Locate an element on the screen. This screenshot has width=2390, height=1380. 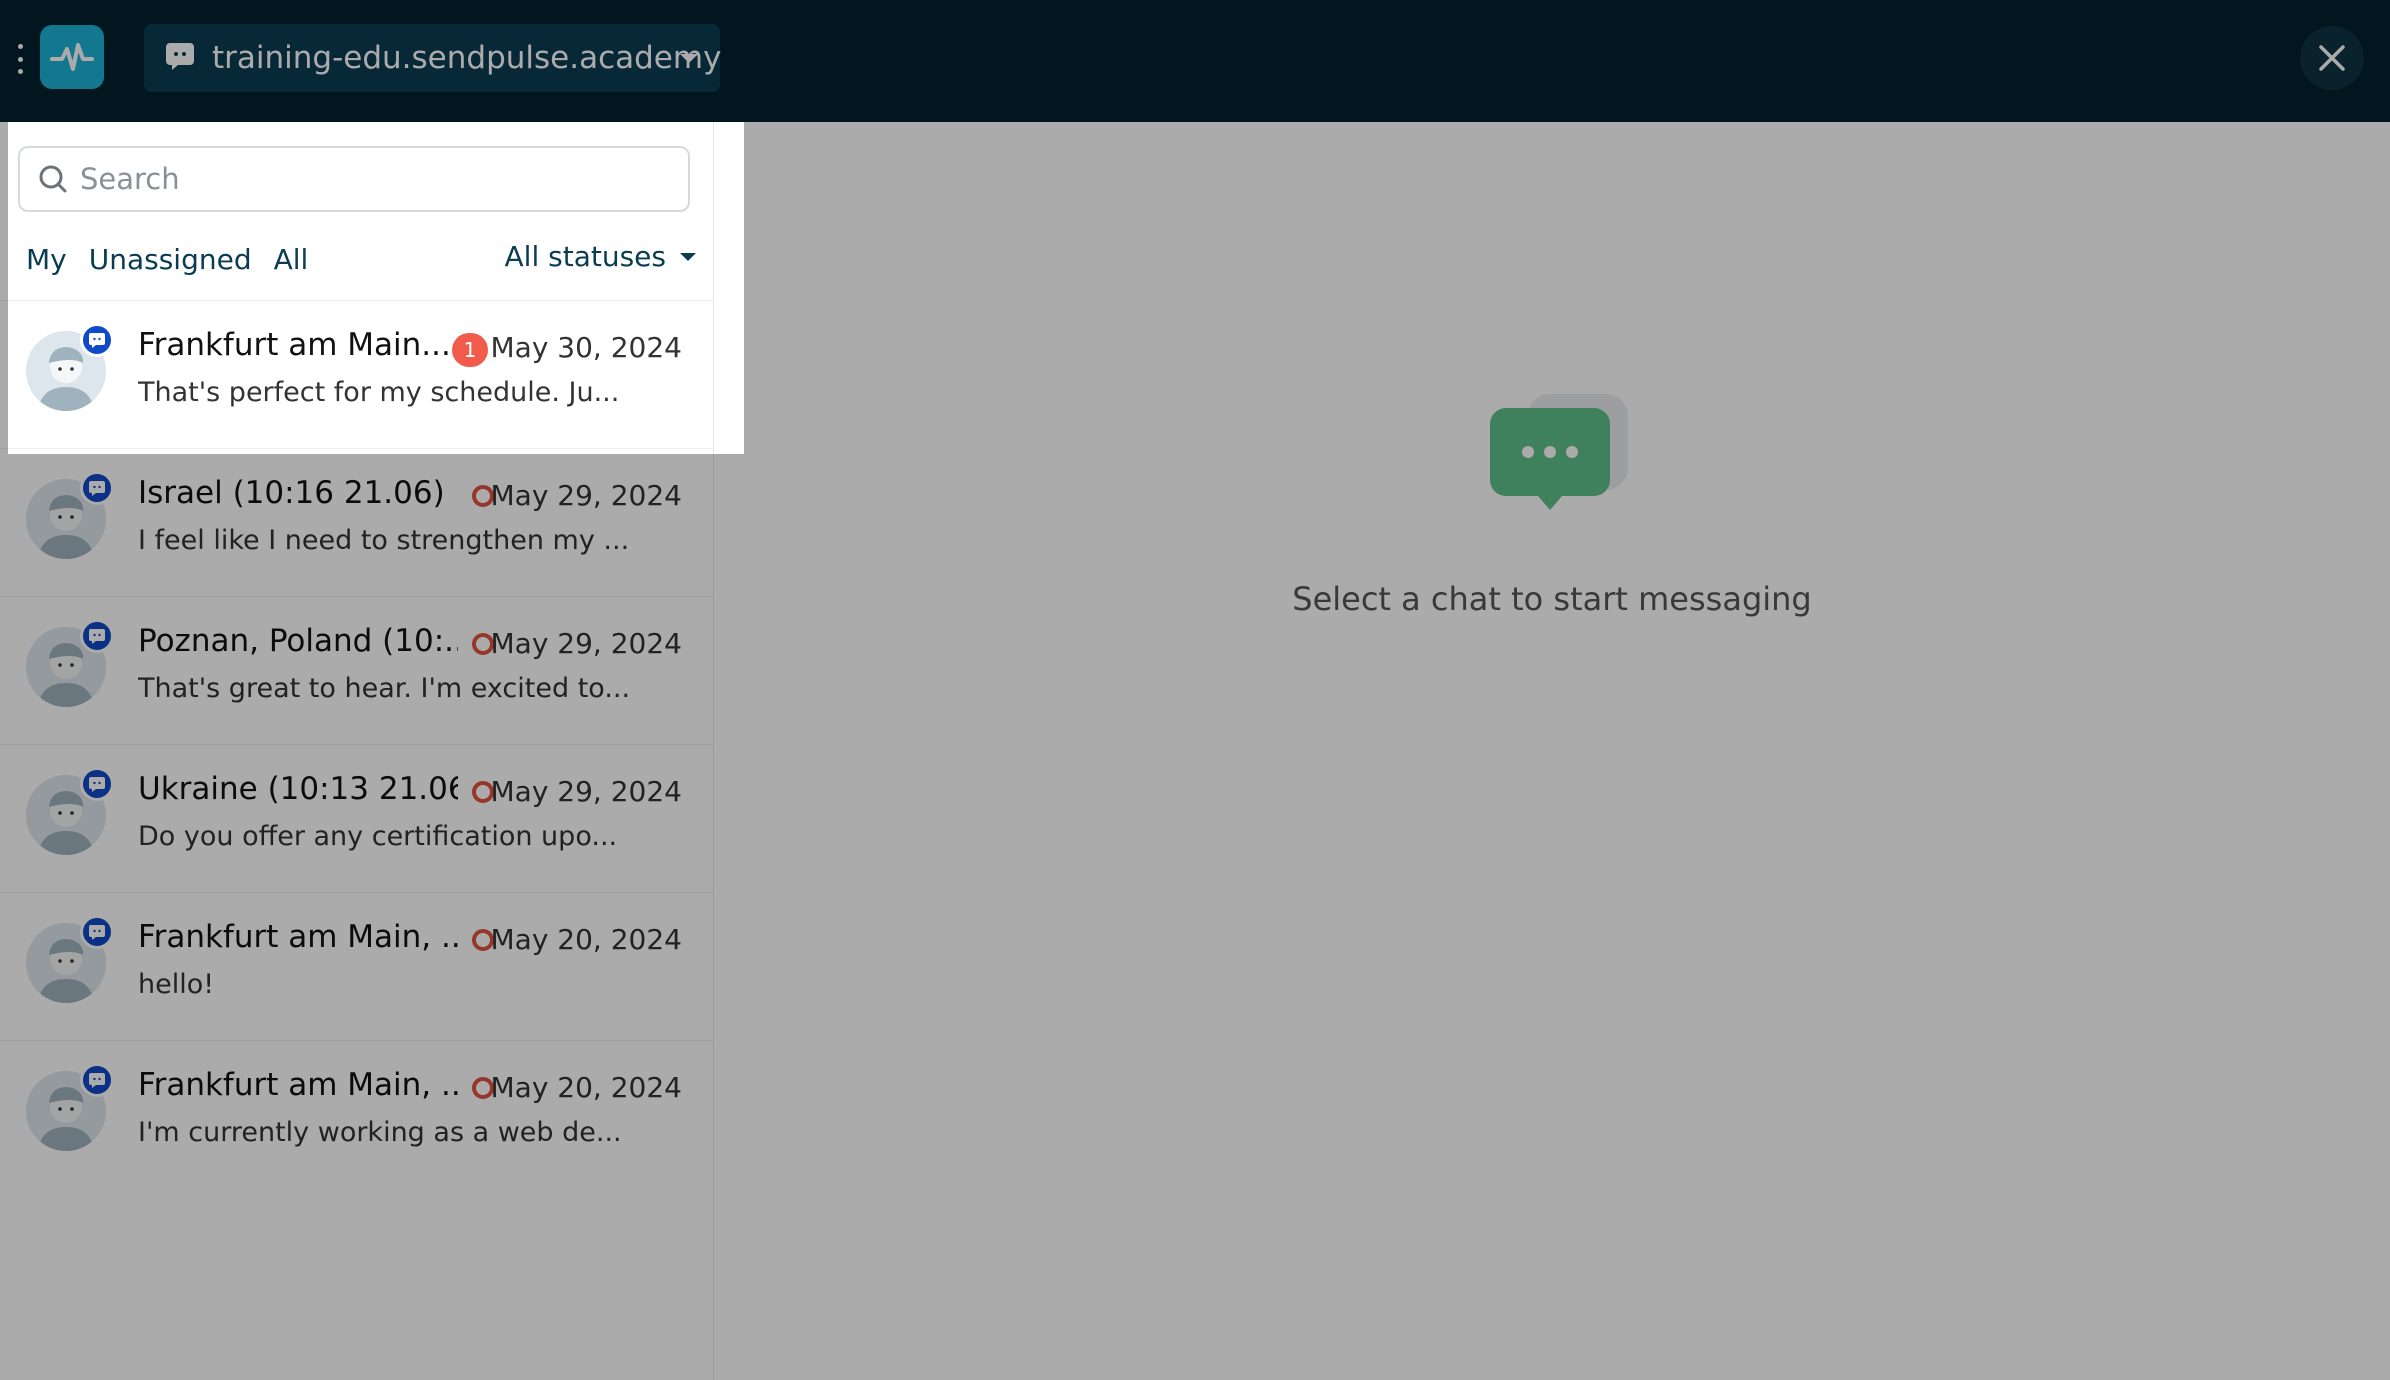
filter-unassigned: Unassigned is located at coordinates (170, 259).